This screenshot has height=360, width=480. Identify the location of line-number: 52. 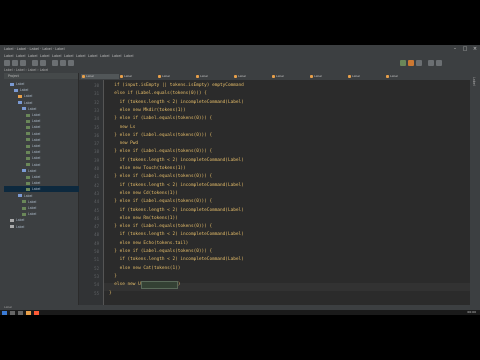
(96, 268).